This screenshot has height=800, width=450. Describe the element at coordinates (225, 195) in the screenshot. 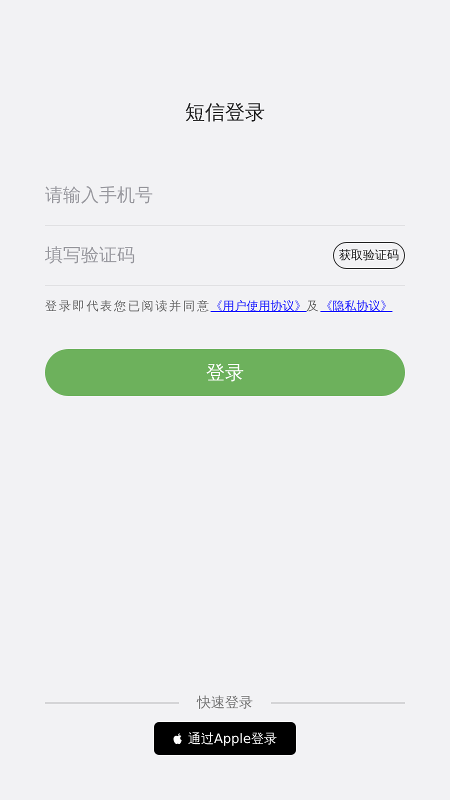

I see `phone-input: 请输入手机号` at that location.